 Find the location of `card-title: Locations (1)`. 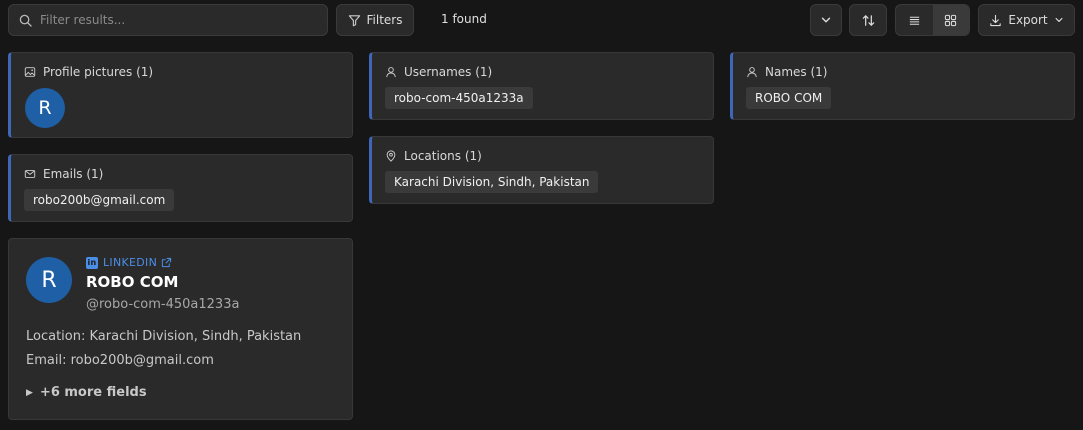

card-title: Locations (1) is located at coordinates (443, 156).